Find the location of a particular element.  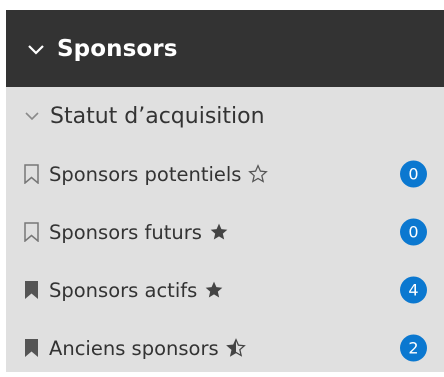

item-label: Sponsors potentiels is located at coordinates (145, 174).